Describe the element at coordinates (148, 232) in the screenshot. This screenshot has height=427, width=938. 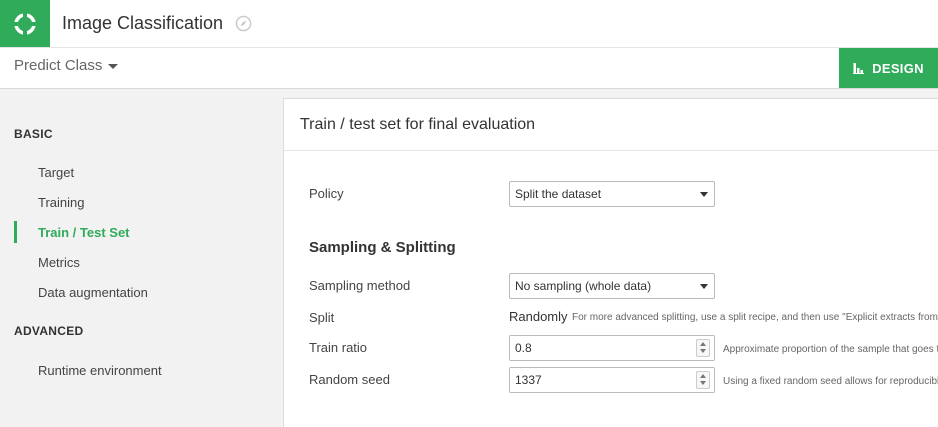
I see `sidebar-item-train-test-set: Train / Test Set` at that location.